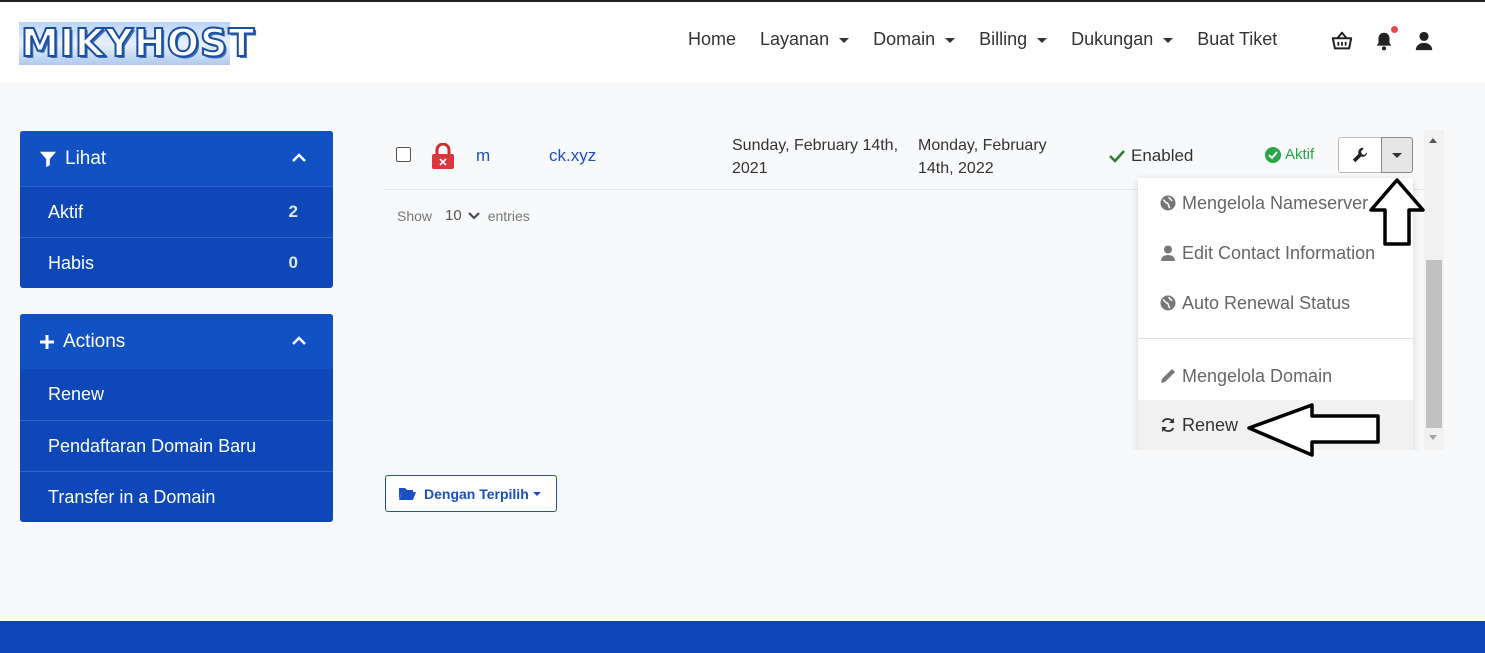 The height and width of the screenshot is (653, 1485). Describe the element at coordinates (137, 43) in the screenshot. I see `mikyhost-logo: MIKYHOST` at that location.